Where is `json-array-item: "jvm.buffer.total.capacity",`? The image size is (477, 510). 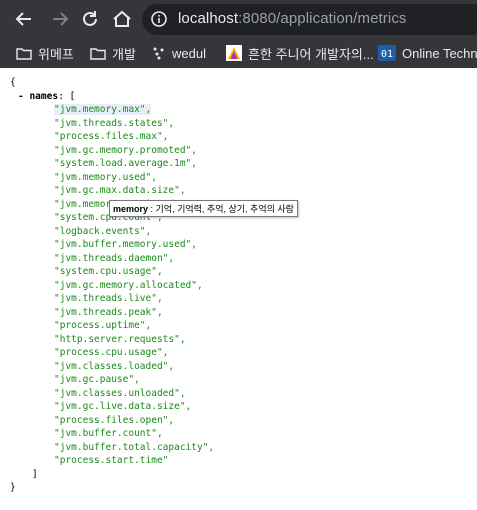
json-array-item: "jvm.buffer.total.capacity", is located at coordinates (134, 448).